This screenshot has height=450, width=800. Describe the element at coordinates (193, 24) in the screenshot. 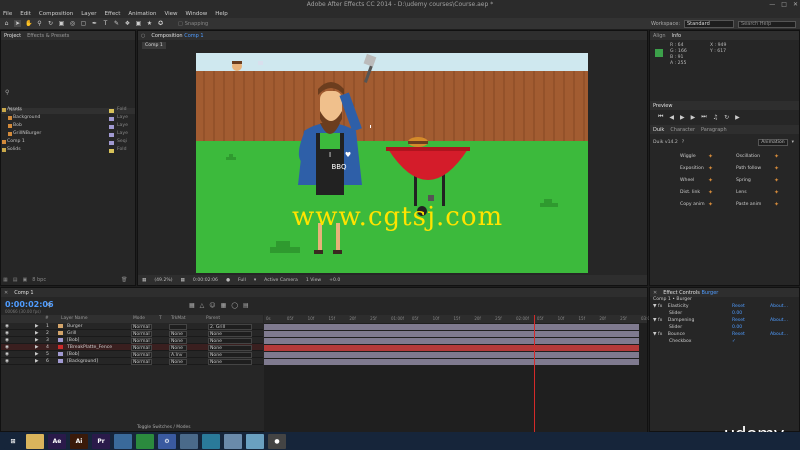

I see `snapping-toggle: □ Snapping` at that location.